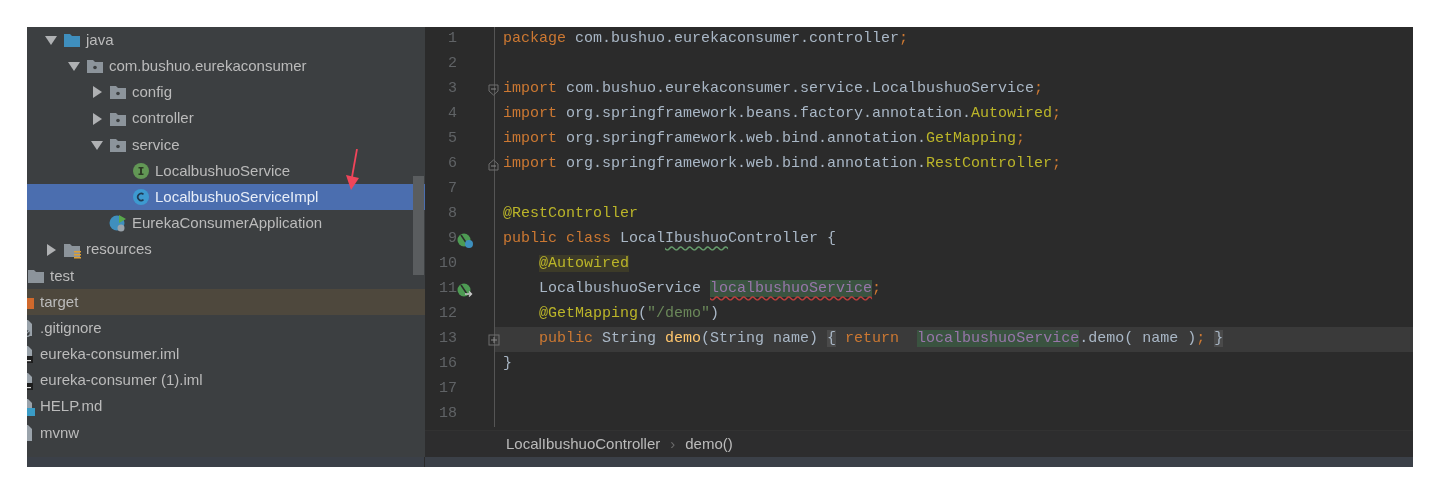 Image resolution: width=1440 pixels, height=495 pixels. I want to click on line-number: 2, so click(452, 64).